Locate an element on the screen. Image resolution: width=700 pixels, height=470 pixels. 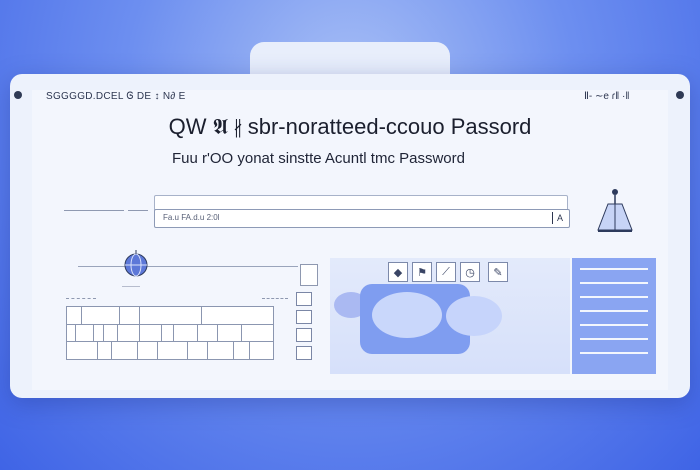
header-right-label: Ⅱ- ∼e ɾ‖ ·‖ is located at coordinates (607, 96).